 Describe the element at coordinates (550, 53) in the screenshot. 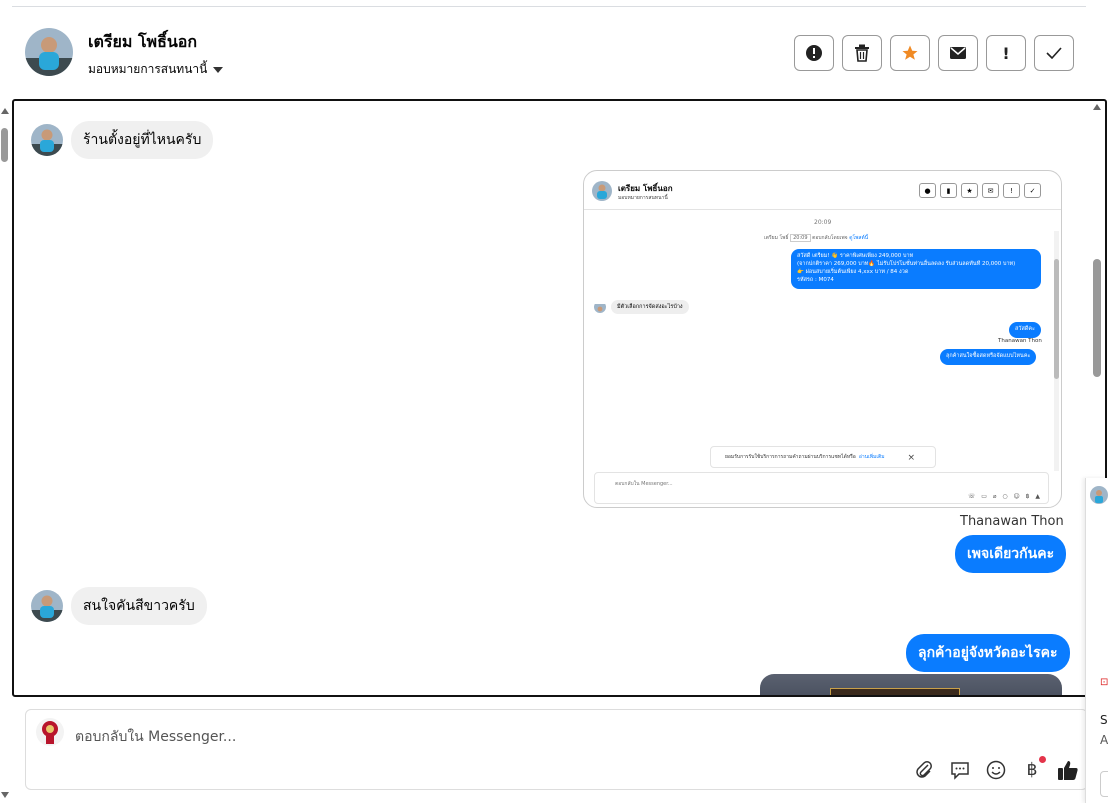

I see `conversation-header: เตรียม โพธิ์นอก มอบหมายการสนทนานี้ !` at that location.